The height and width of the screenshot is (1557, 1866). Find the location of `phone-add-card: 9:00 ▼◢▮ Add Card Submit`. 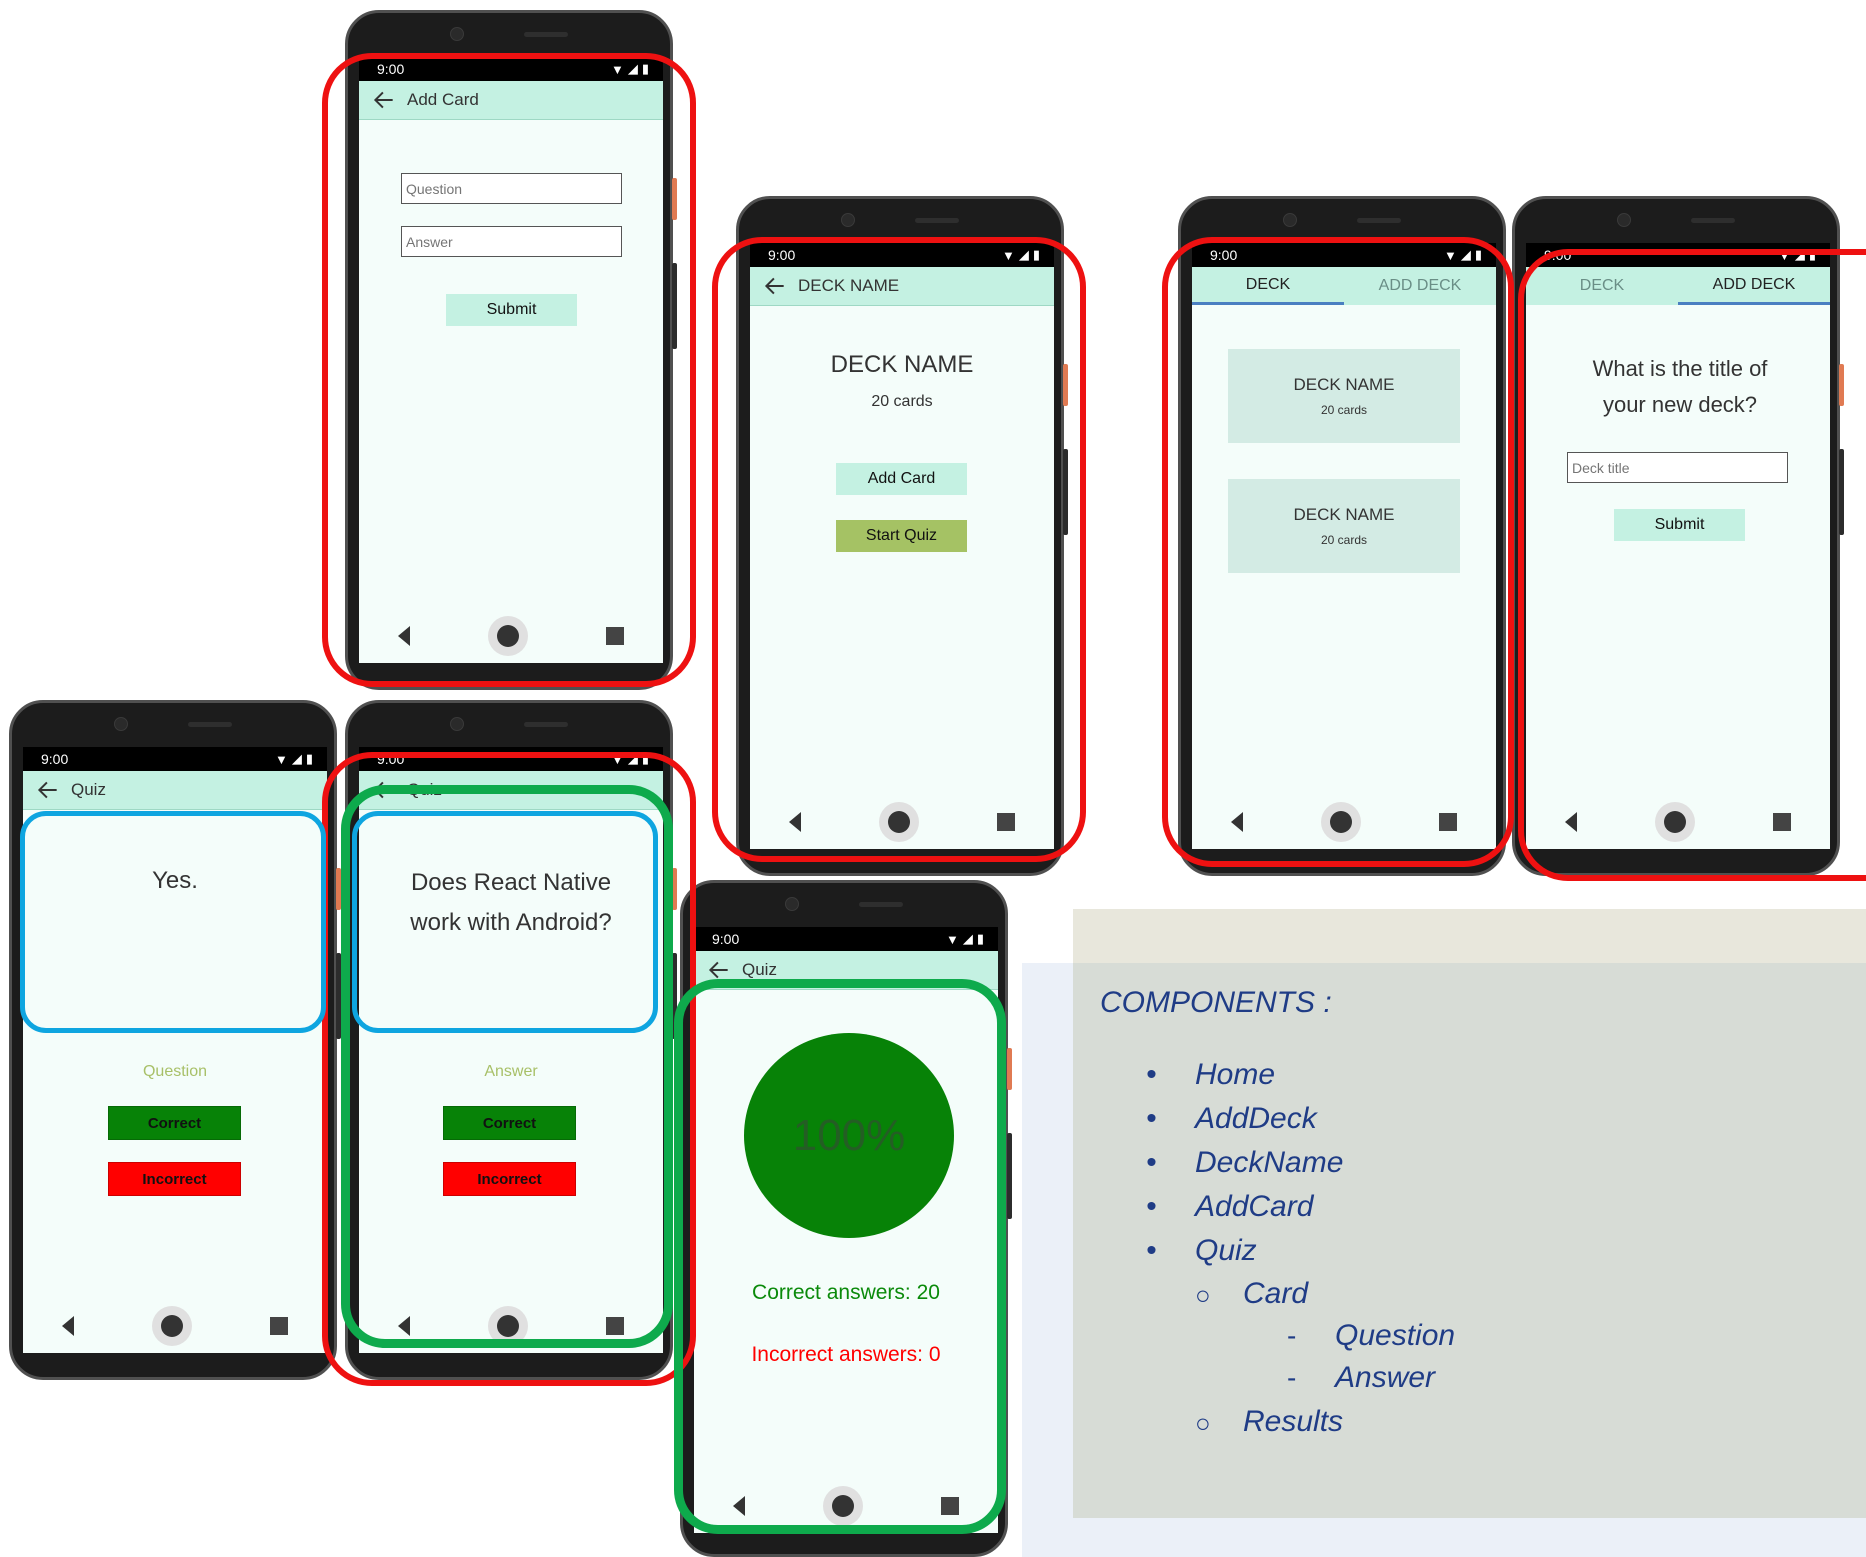

phone-add-card: 9:00 ▼◢▮ Add Card Submit is located at coordinates (511, 350).